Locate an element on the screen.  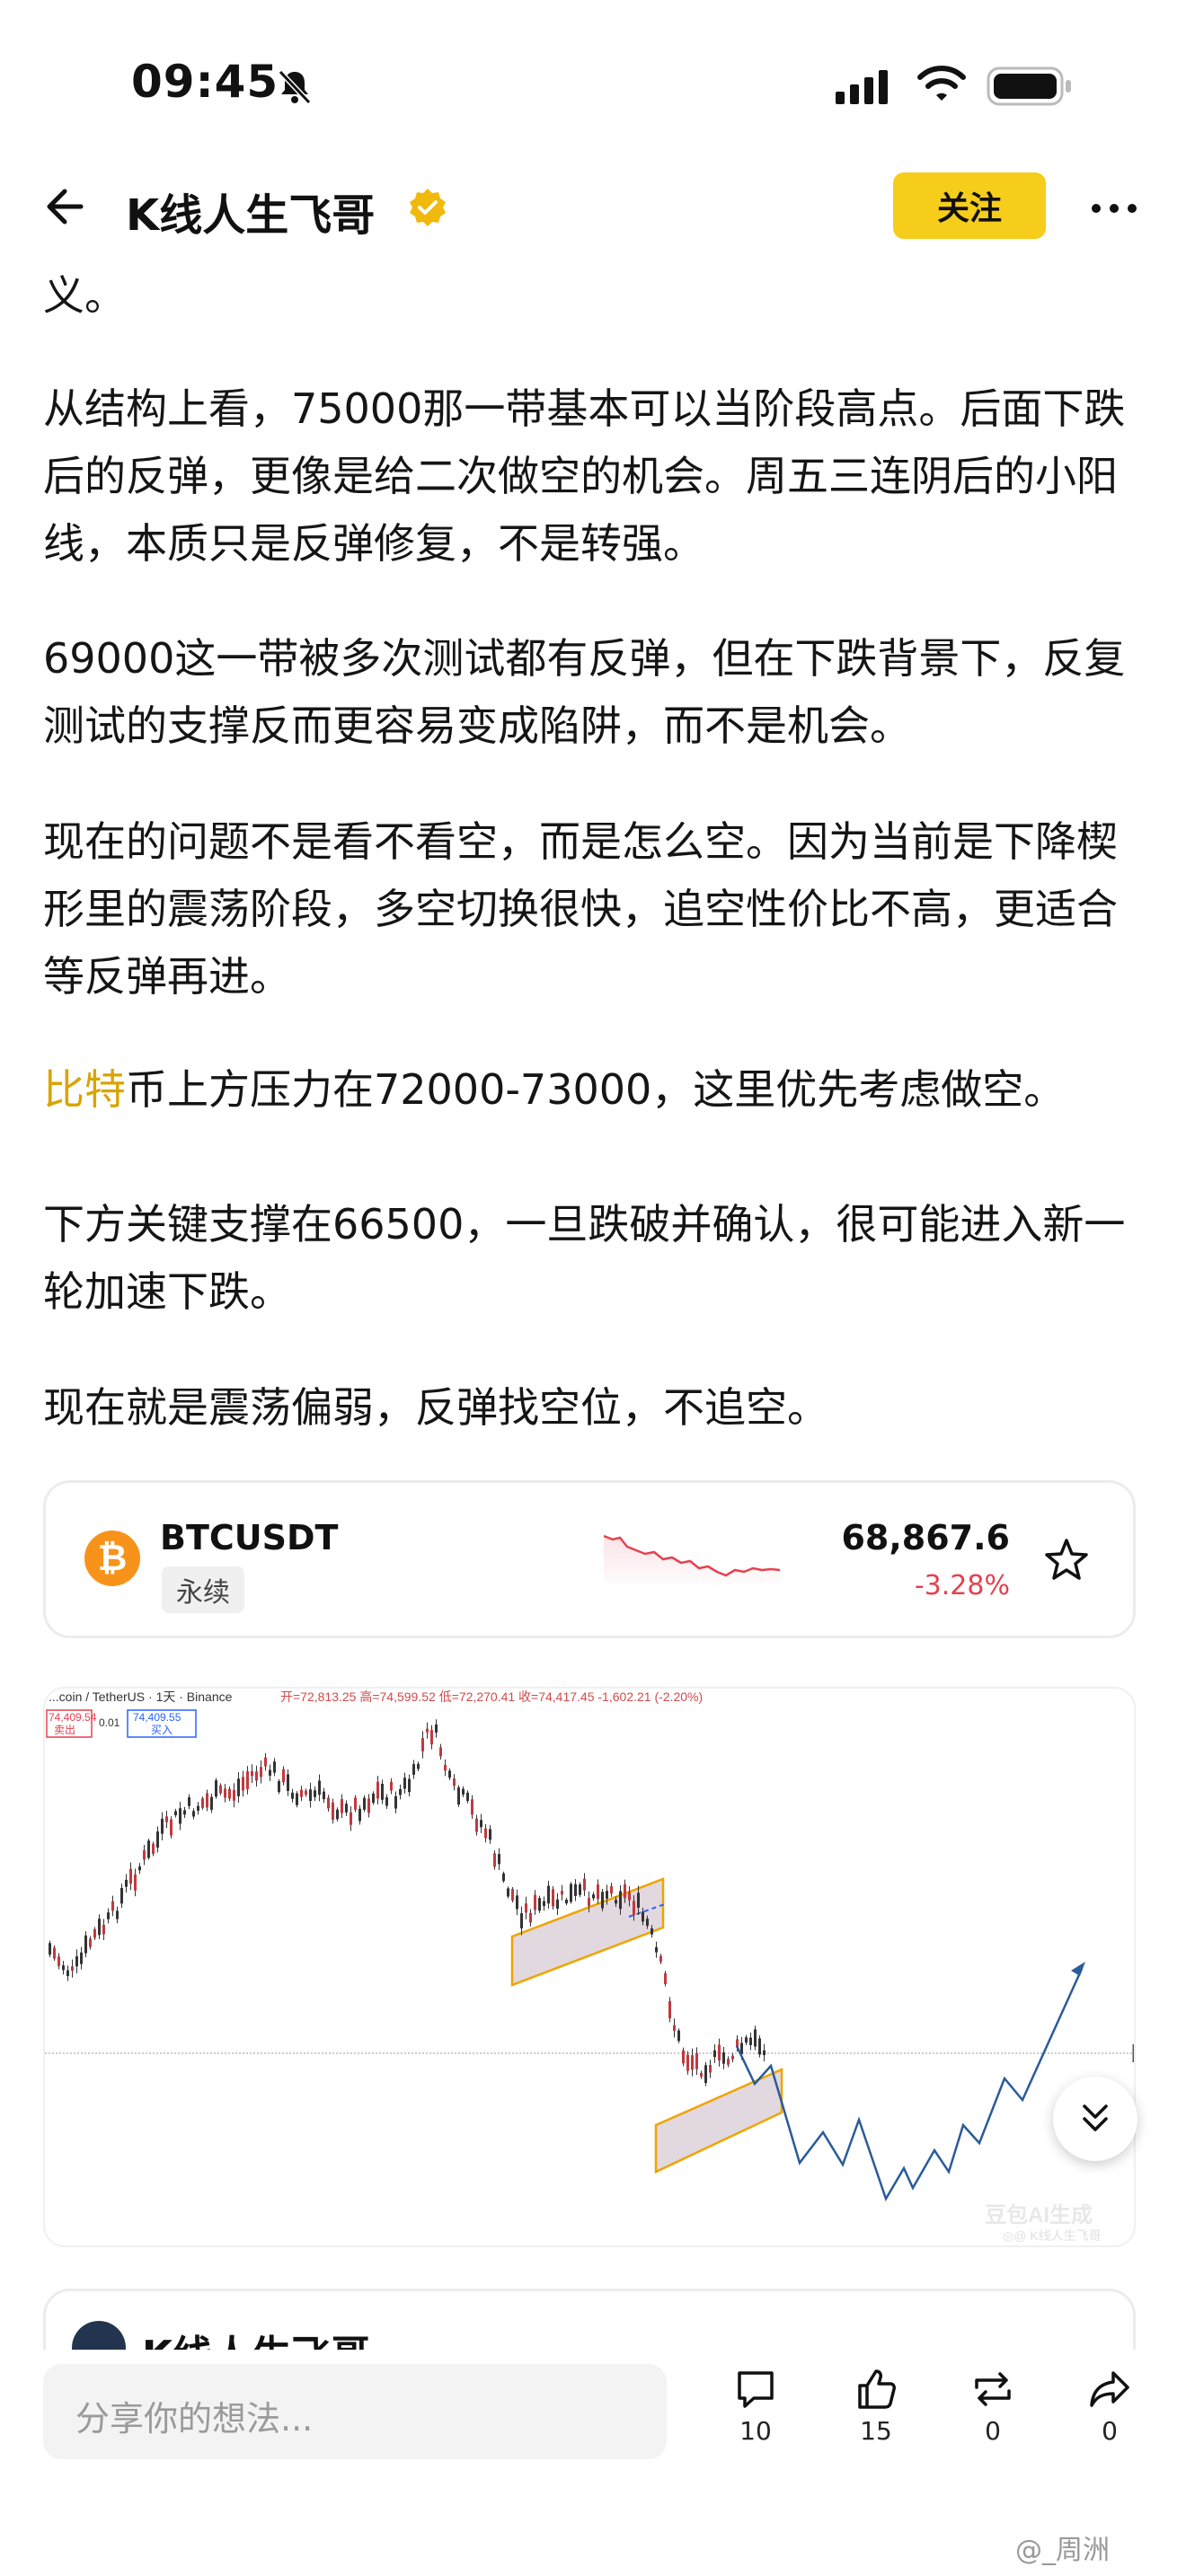
ticker-card is located at coordinates (589, 1559).